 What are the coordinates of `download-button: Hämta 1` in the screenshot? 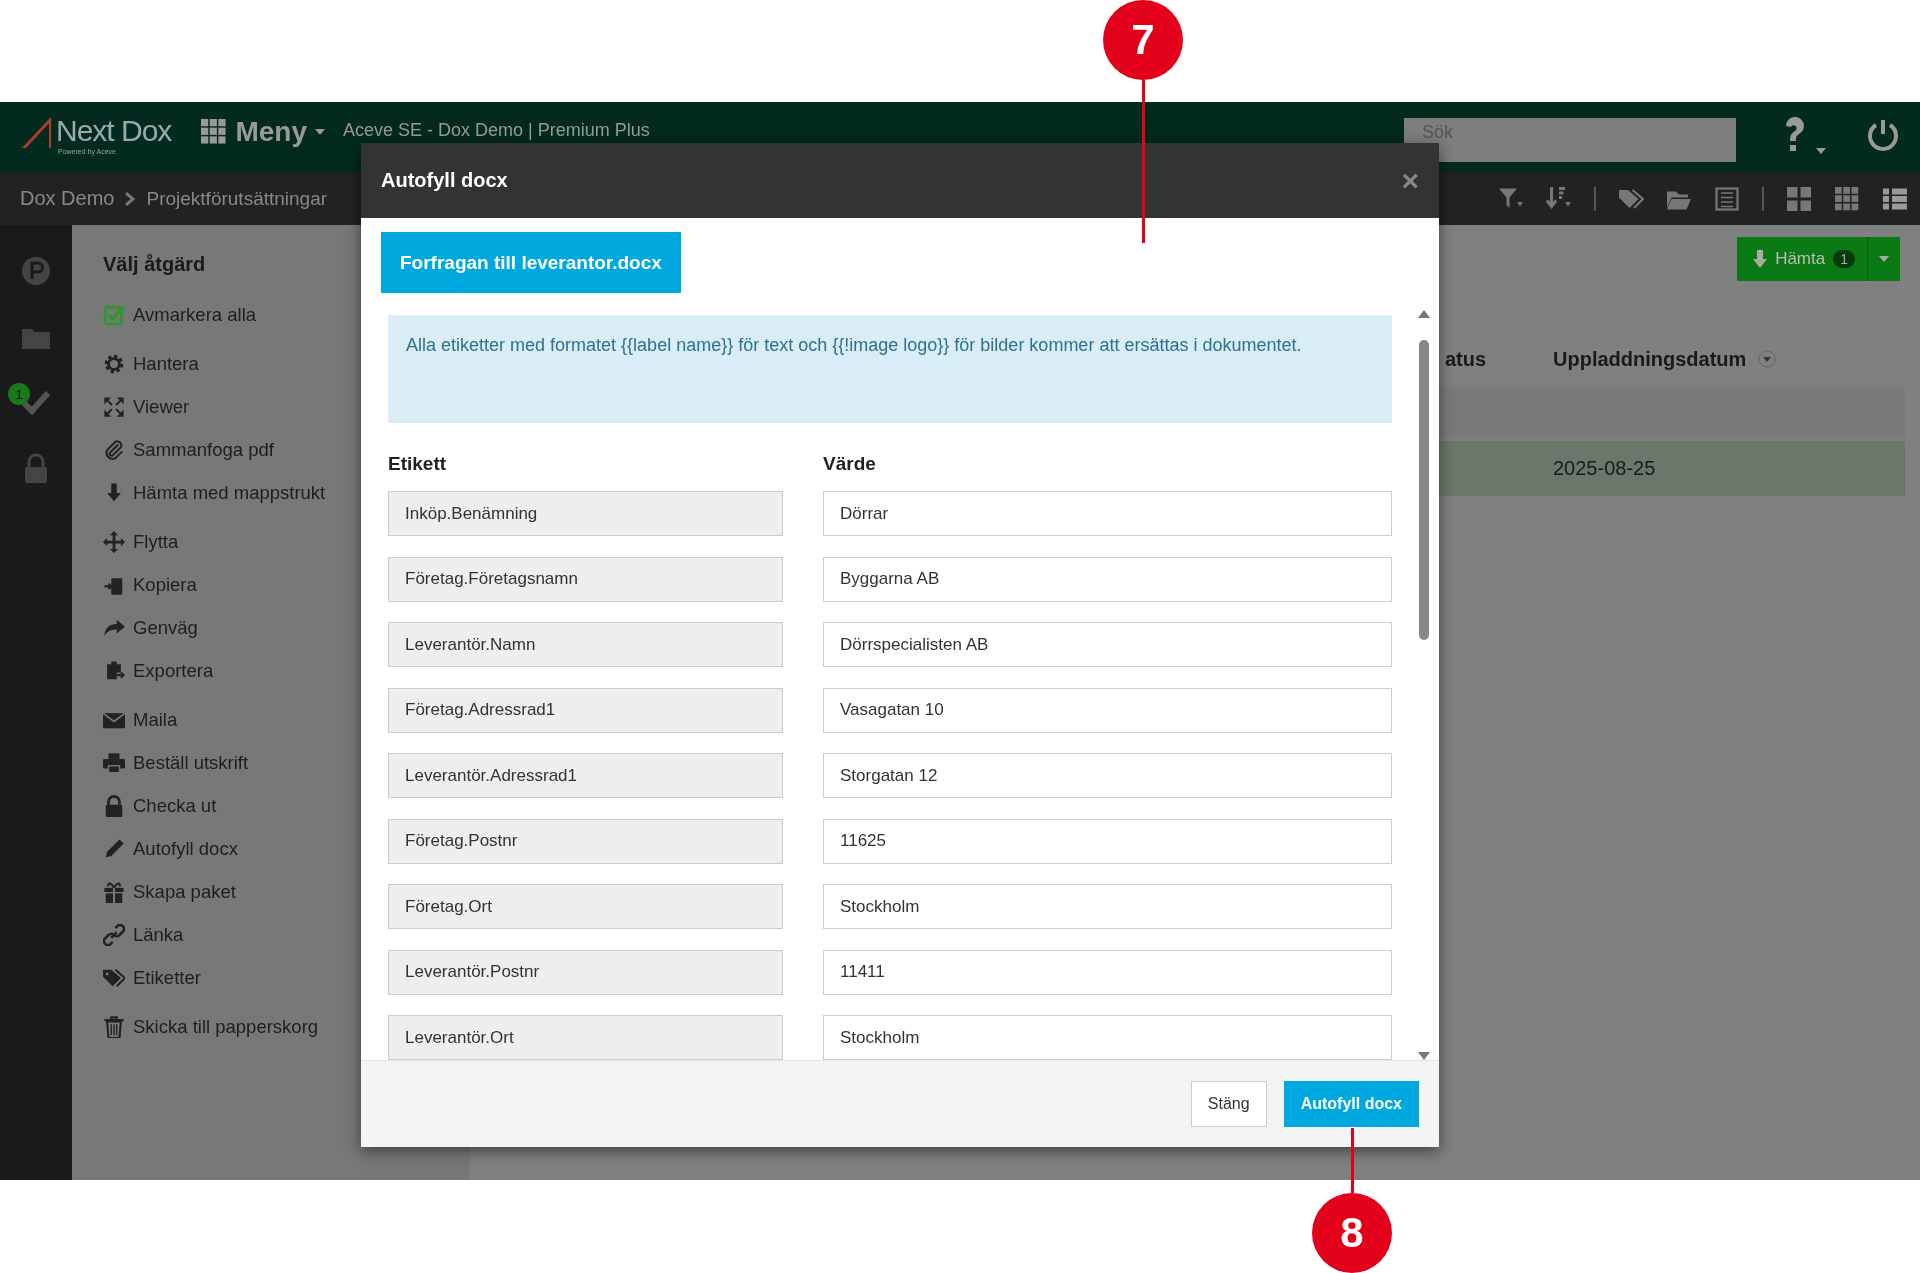 It's located at (1802, 259).